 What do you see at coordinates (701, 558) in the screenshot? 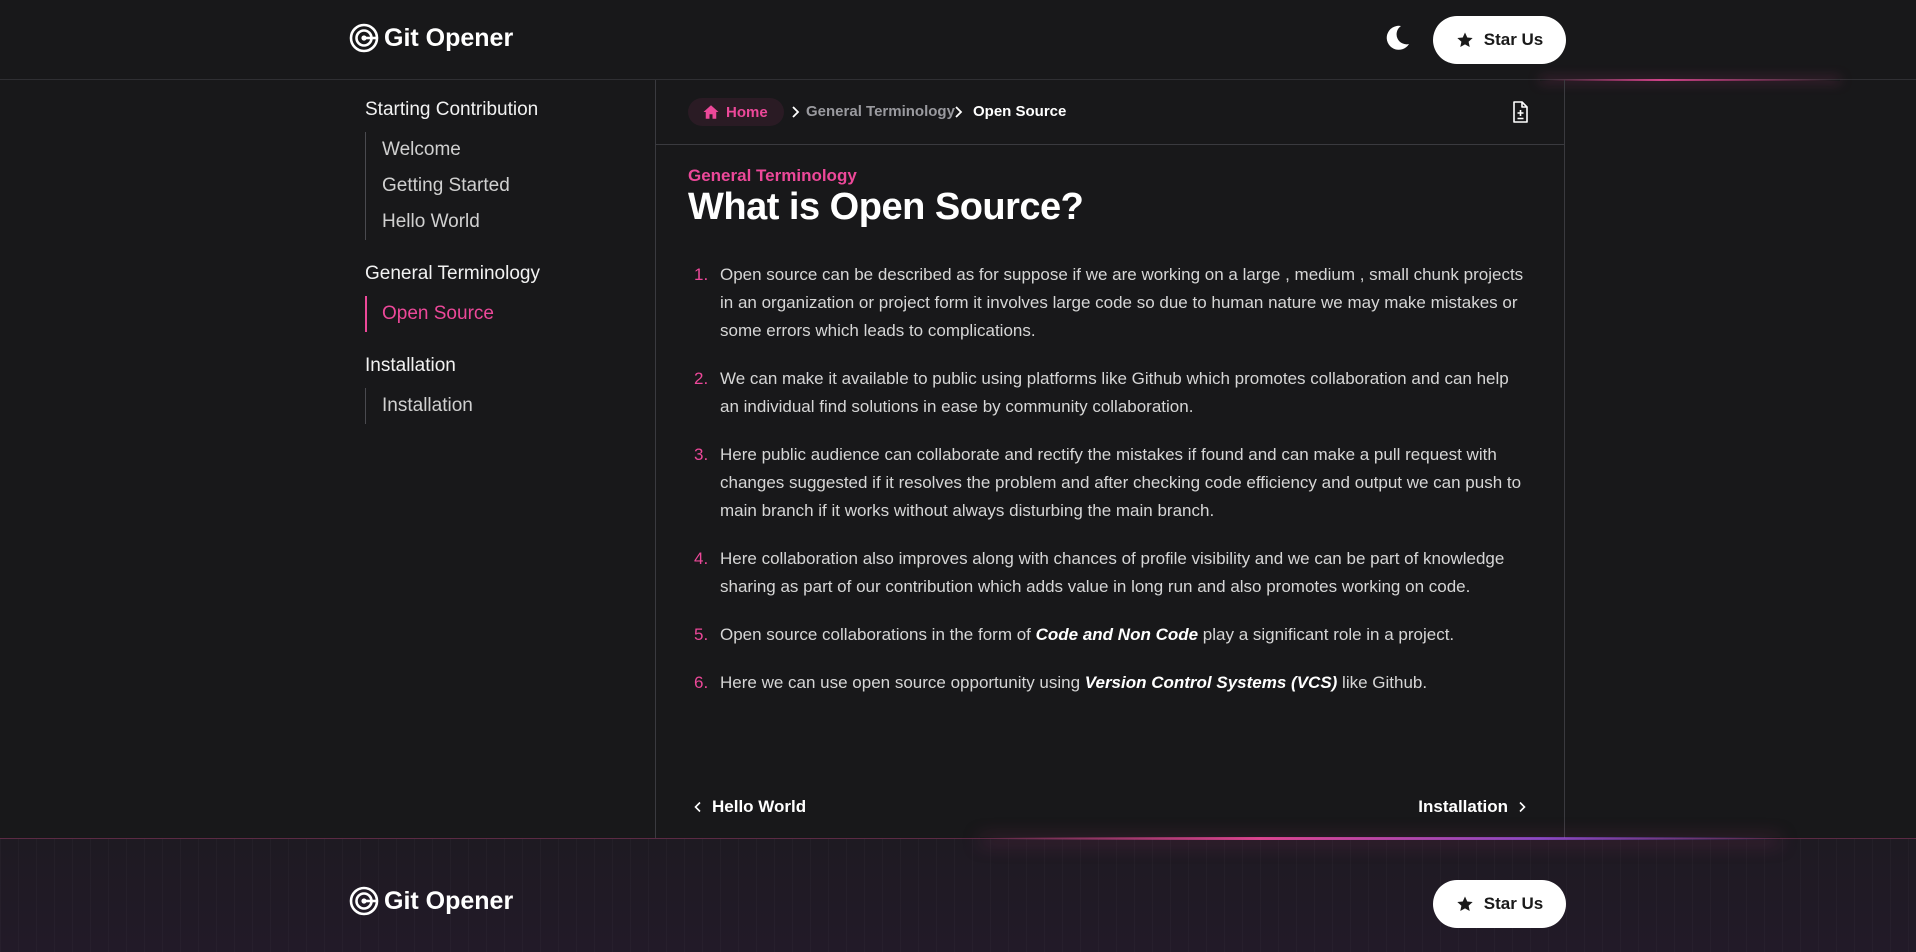
I see `point-number: 4.` at bounding box center [701, 558].